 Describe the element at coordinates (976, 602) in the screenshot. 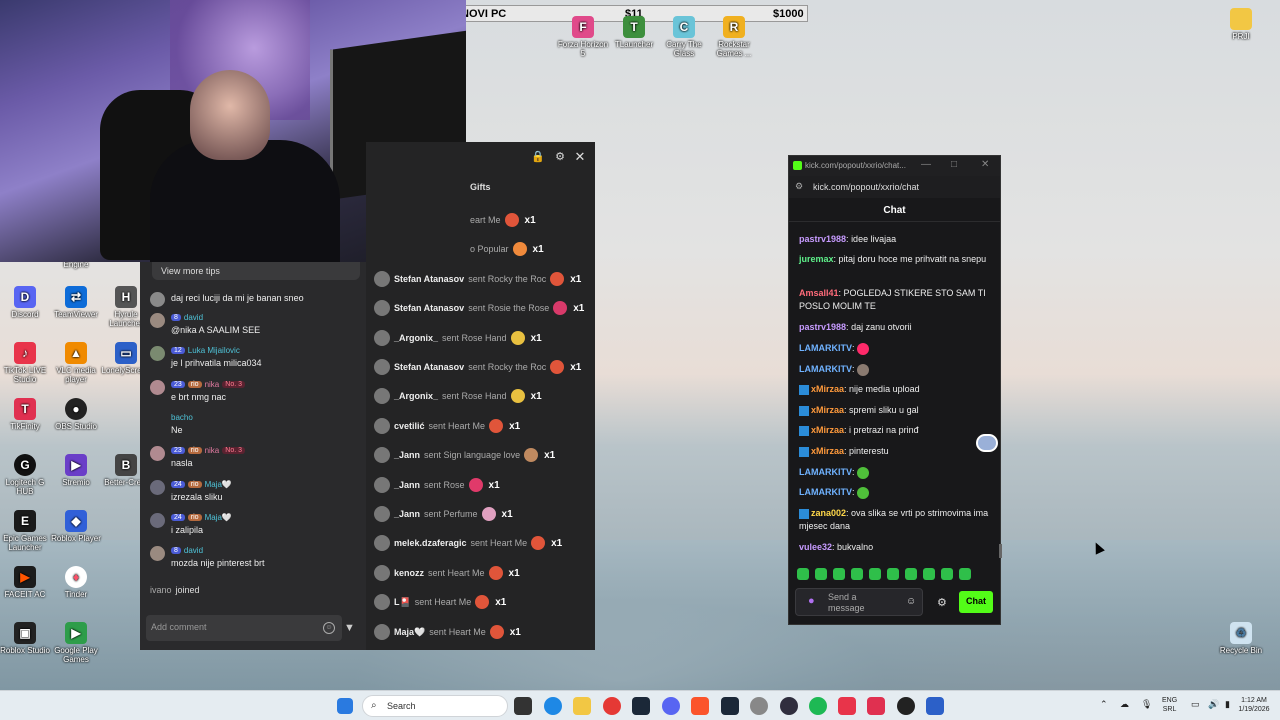

I see `chat-send-button: Chat` at that location.